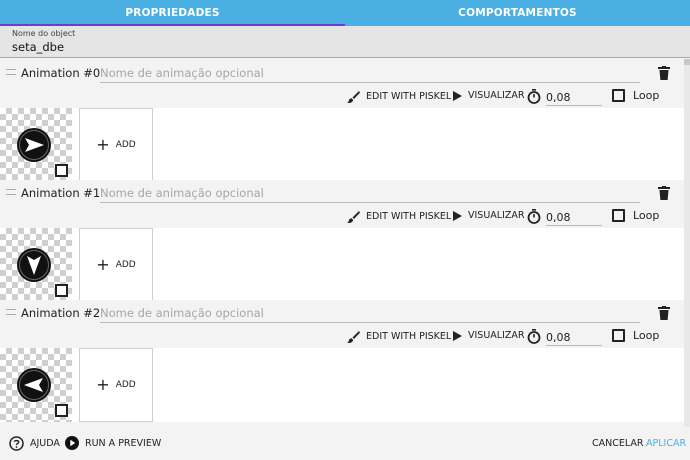  What do you see at coordinates (517, 13) in the screenshot?
I see `tab-comportamentos: COMPORTAMENTOS` at bounding box center [517, 13].